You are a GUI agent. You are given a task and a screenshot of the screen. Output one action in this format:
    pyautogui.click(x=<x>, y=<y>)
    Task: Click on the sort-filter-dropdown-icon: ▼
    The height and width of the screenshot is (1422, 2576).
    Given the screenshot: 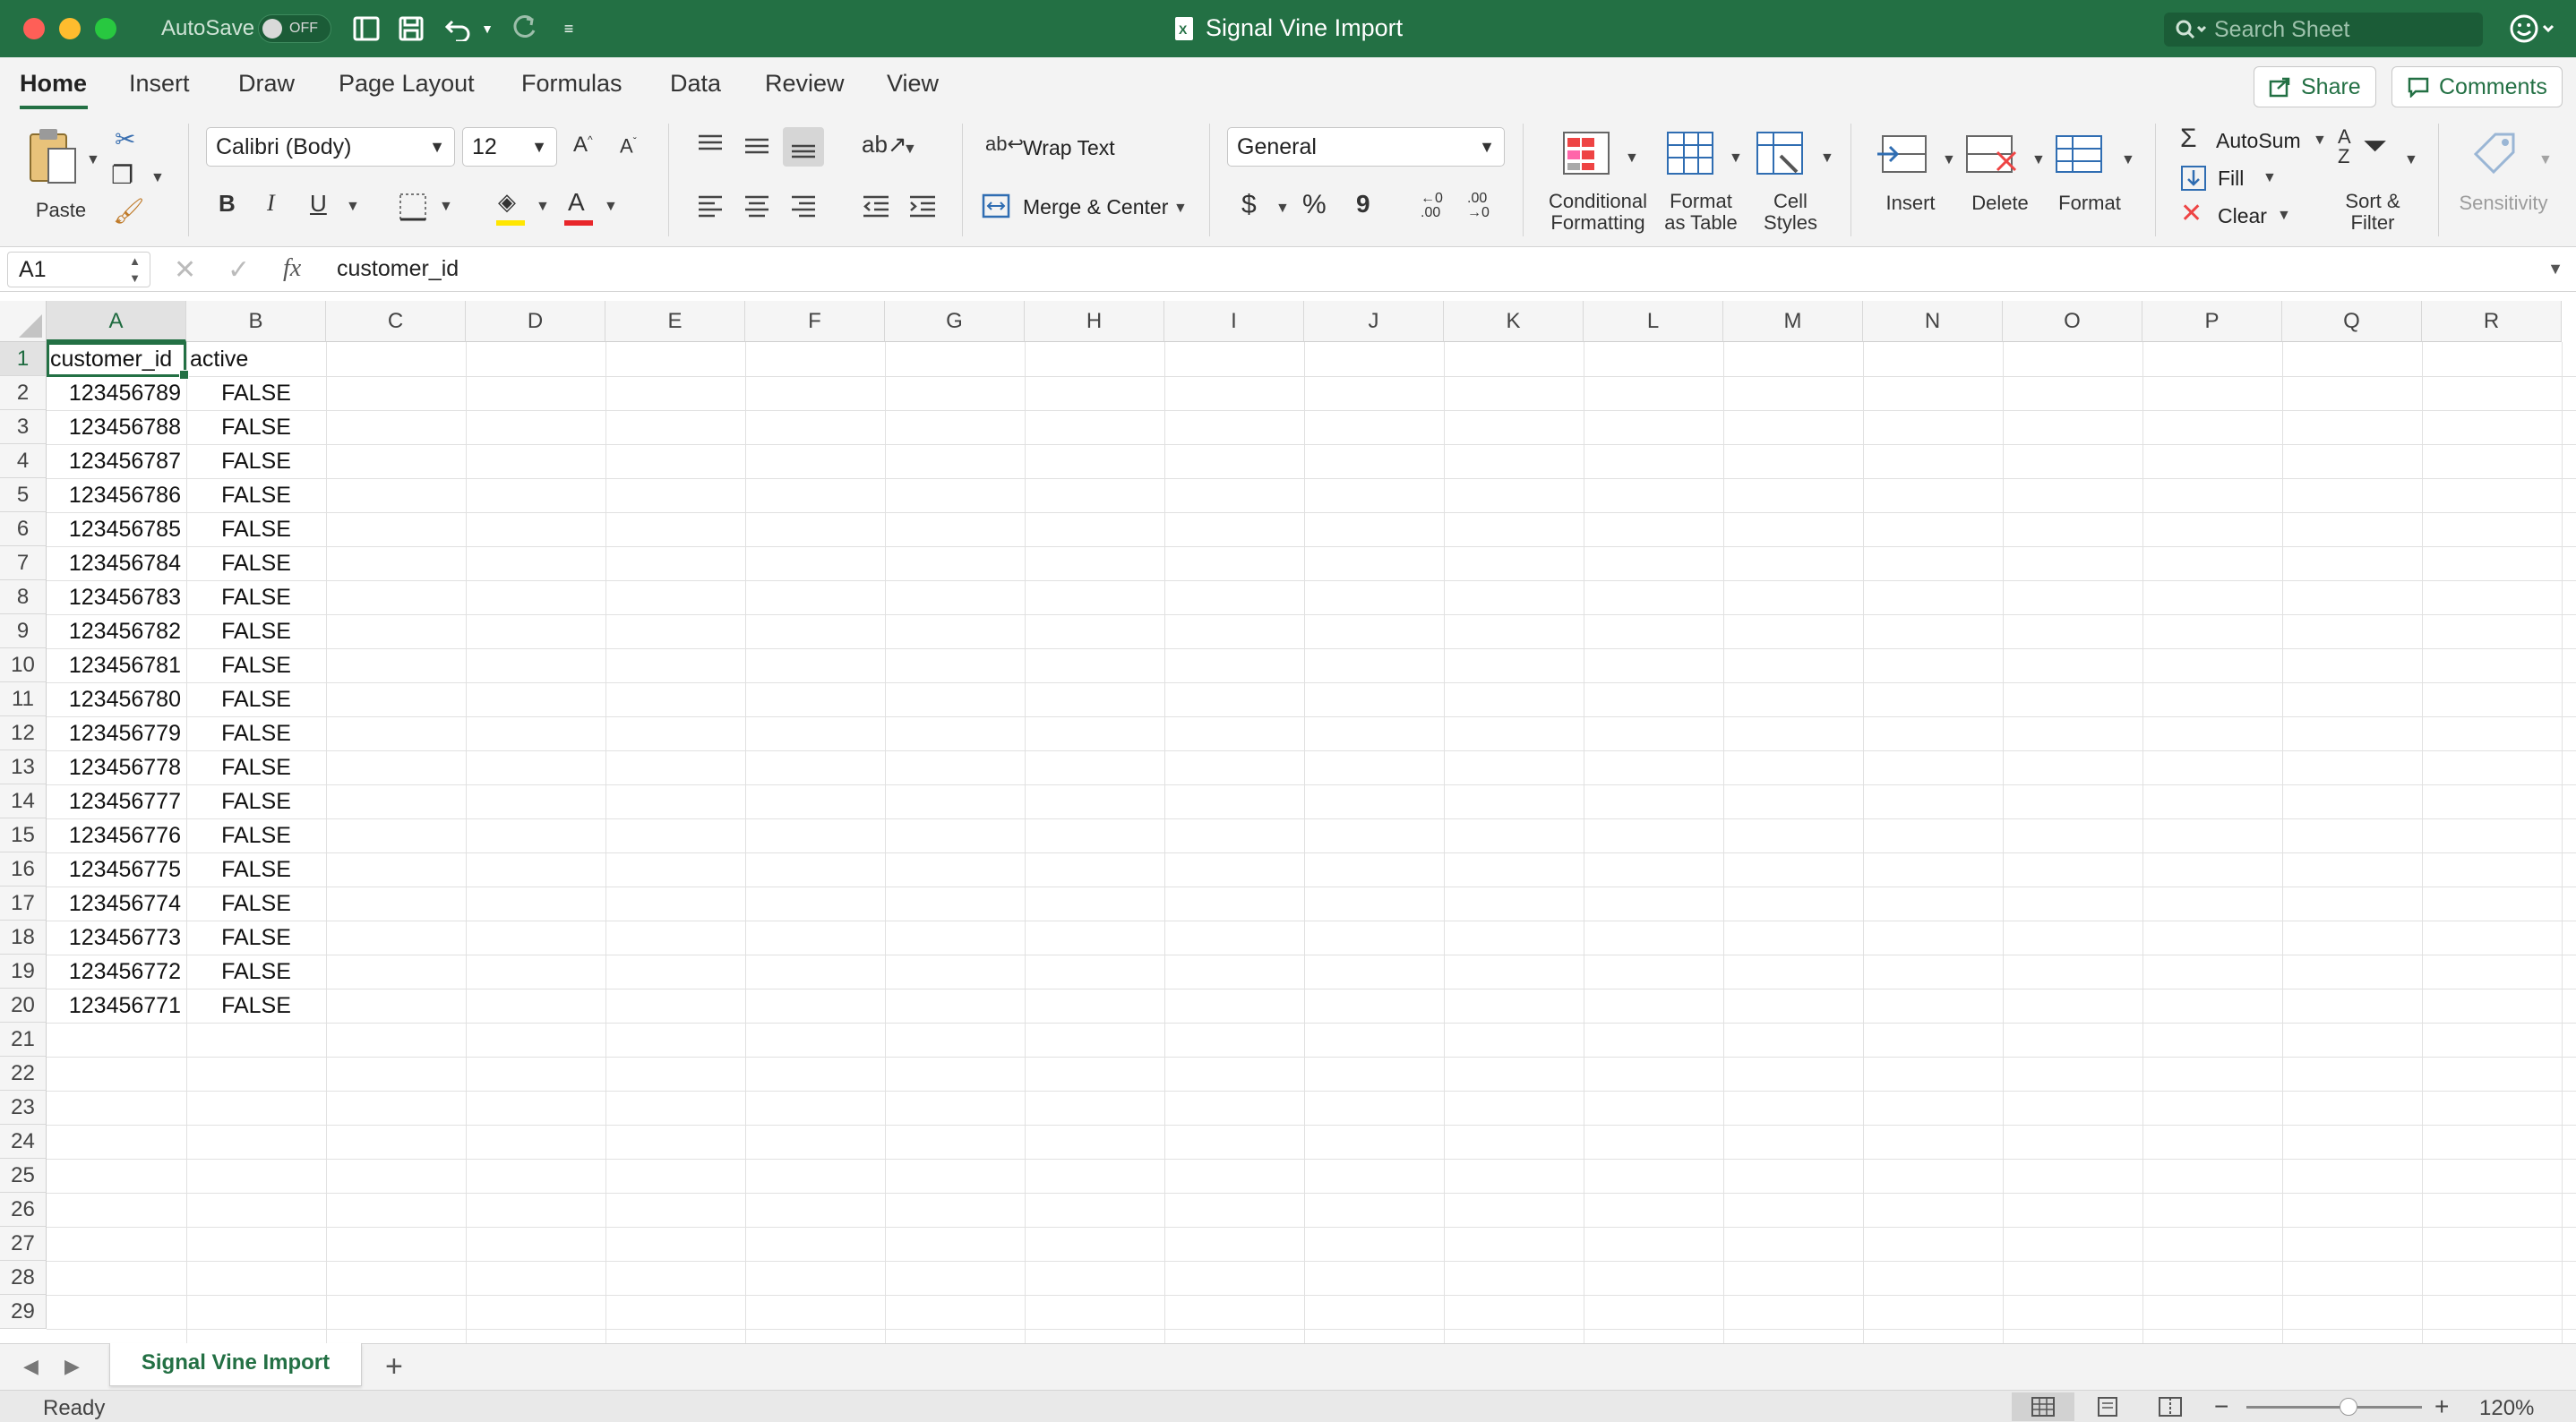 What is the action you would take?
    pyautogui.click(x=2411, y=160)
    